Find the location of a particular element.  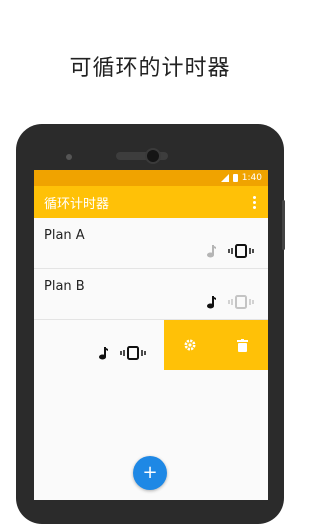

status-time: 1:40 is located at coordinates (251, 178).